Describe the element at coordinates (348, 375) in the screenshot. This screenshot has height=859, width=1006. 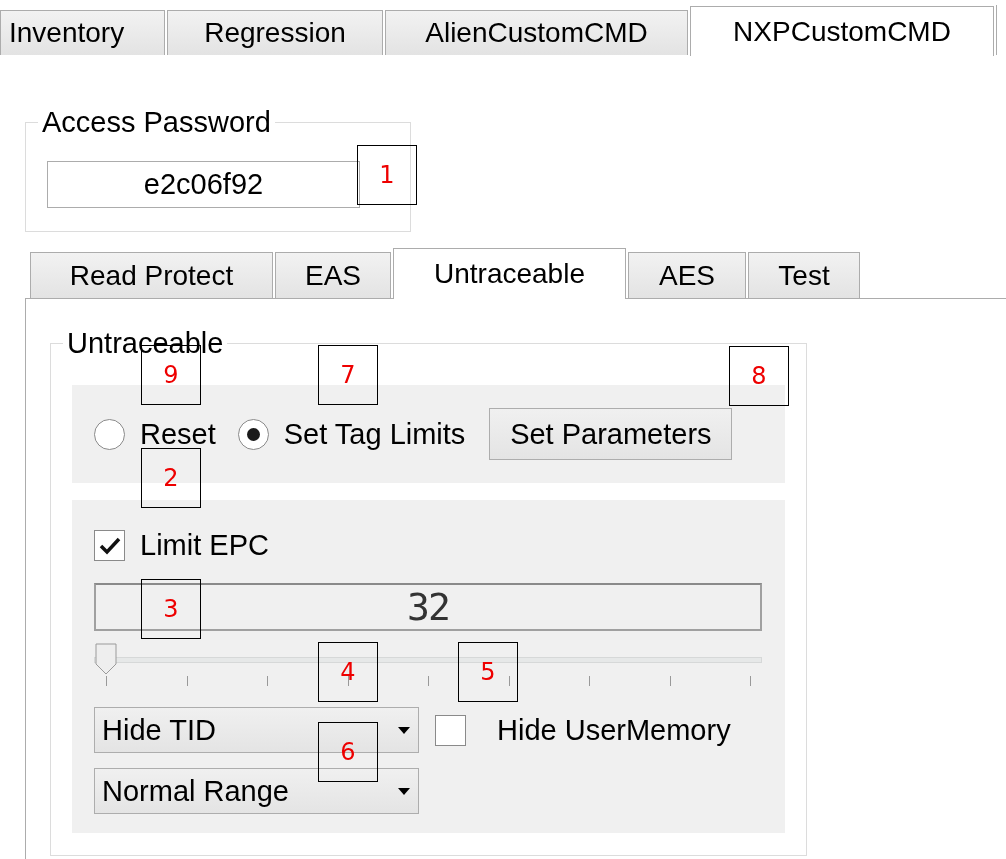
I see `callout-label: 7` at that location.